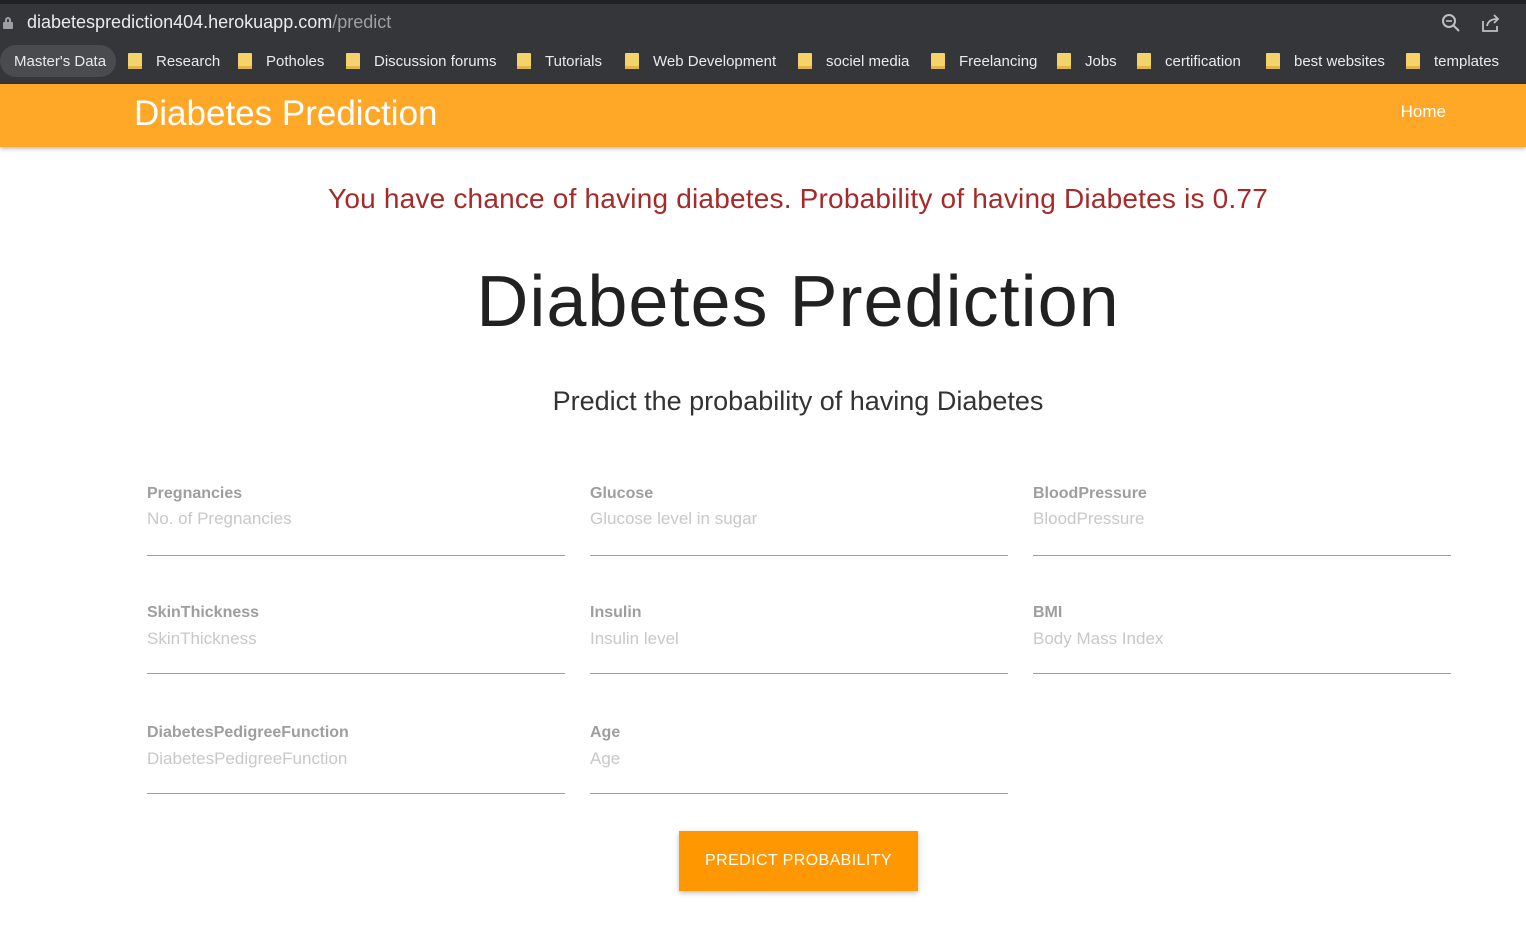  I want to click on bookmark-label: Web Development, so click(715, 61).